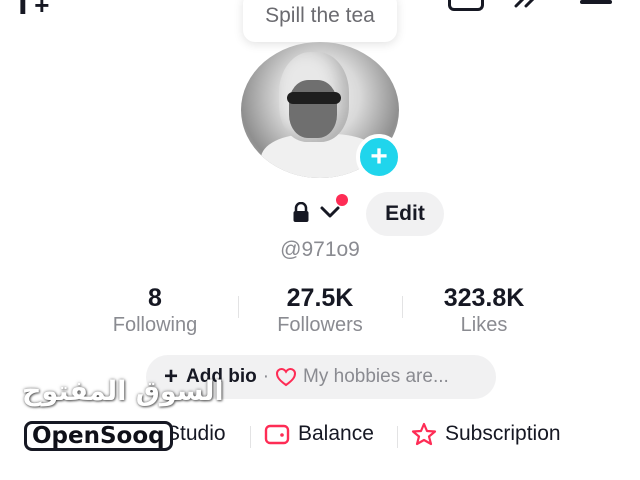 The width and height of the screenshot is (640, 480). I want to click on notification-dot, so click(342, 200).